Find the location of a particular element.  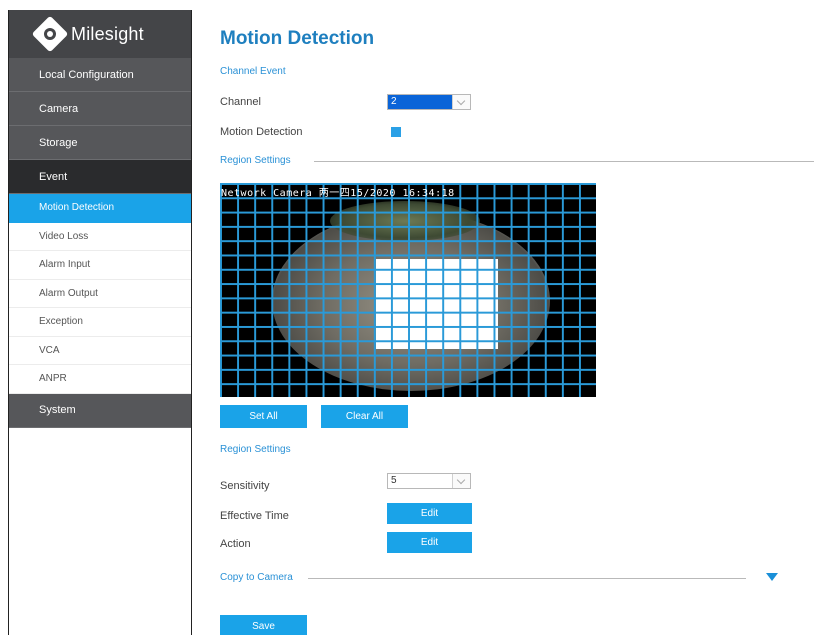

set-all-button: Set All is located at coordinates (263, 416).